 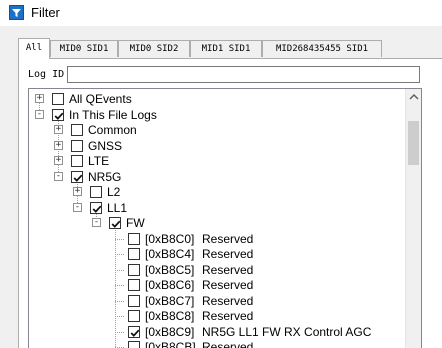 What do you see at coordinates (46, 74) in the screenshot?
I see `log-id-label: Log ID` at bounding box center [46, 74].